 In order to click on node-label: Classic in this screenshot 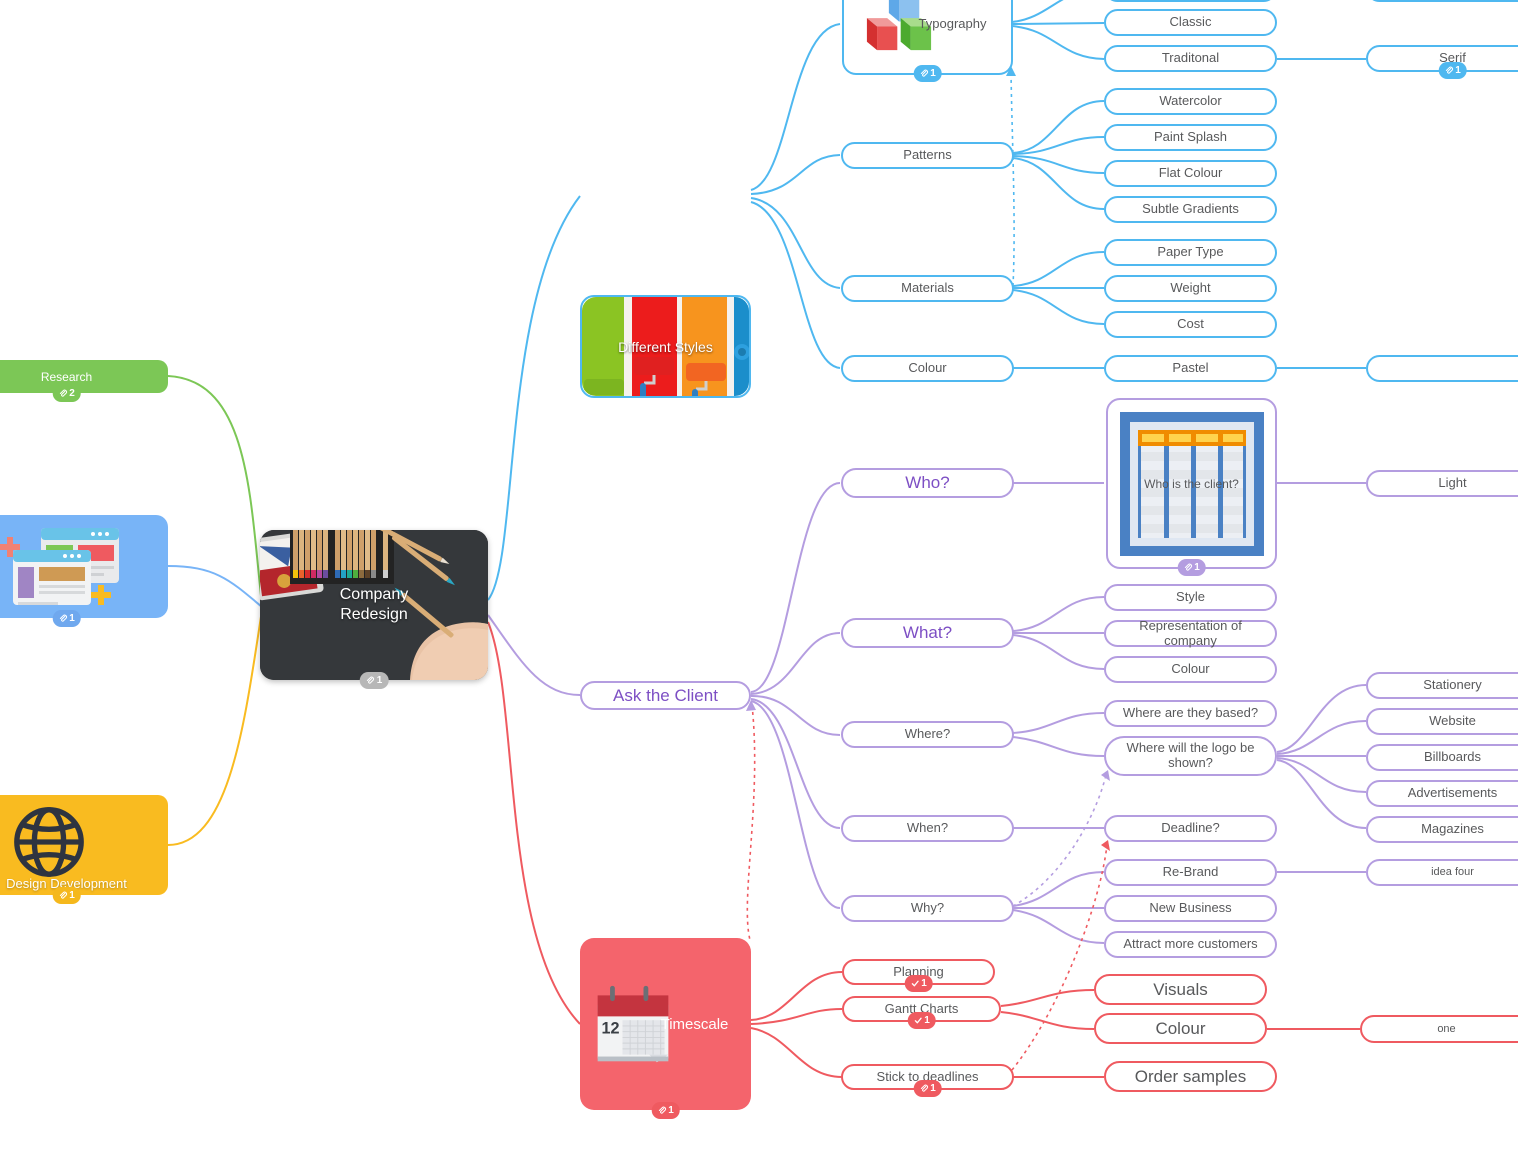, I will do `click(1190, 22)`.